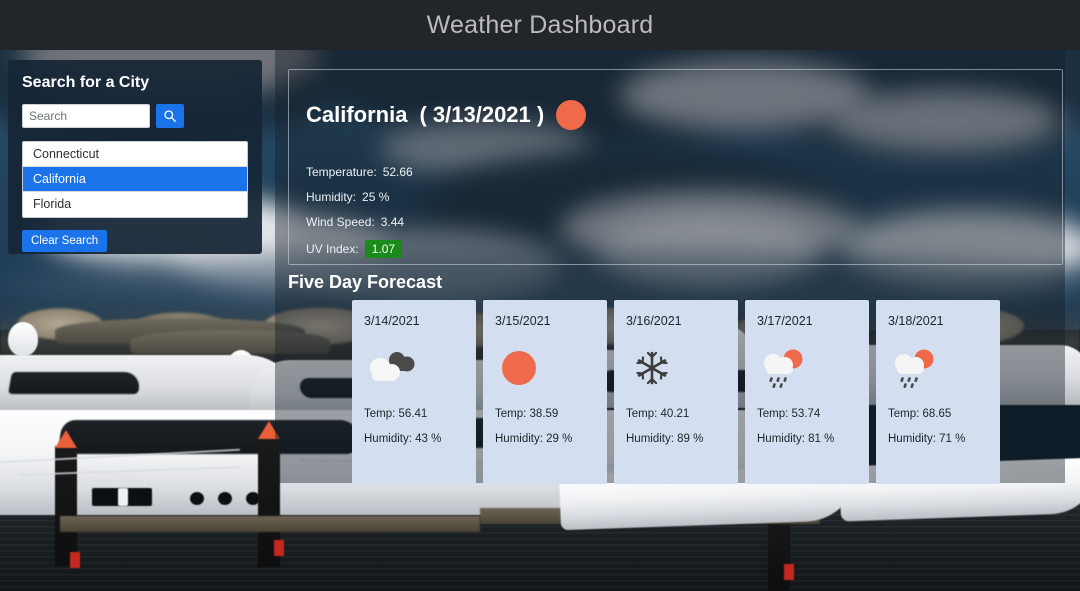  Describe the element at coordinates (414, 439) in the screenshot. I see `forecast-humidity: Humidity: 43 %` at that location.